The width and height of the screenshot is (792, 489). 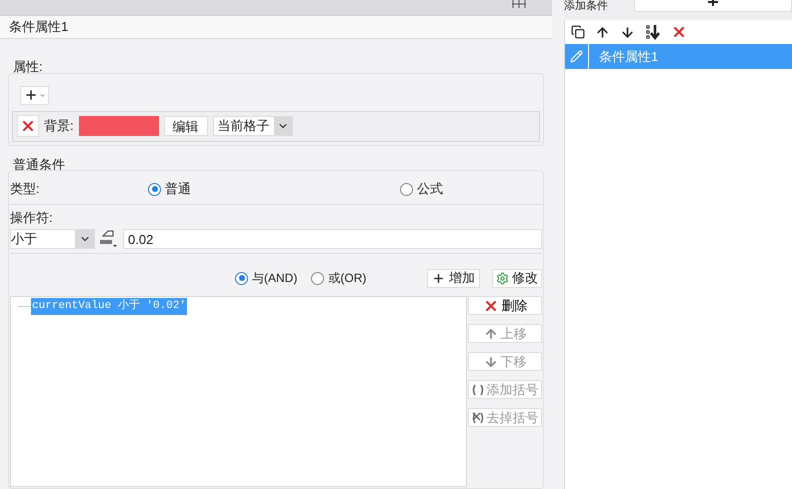 What do you see at coordinates (502, 278) in the screenshot?
I see `gear-icon` at bounding box center [502, 278].